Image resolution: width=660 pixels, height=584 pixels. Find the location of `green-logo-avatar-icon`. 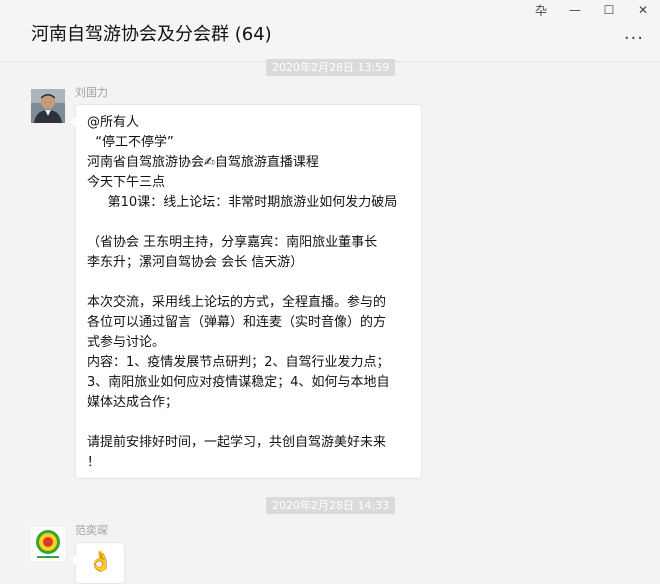

green-logo-avatar-icon is located at coordinates (48, 544).